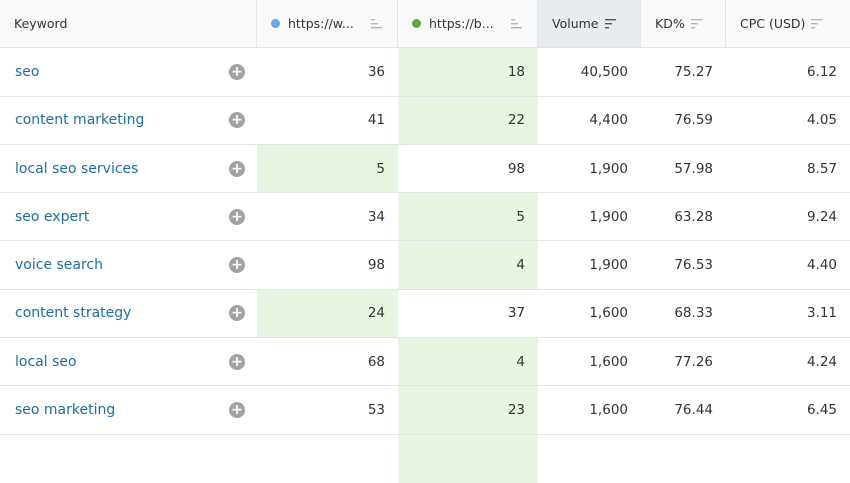 The image size is (850, 483). I want to click on column-header-volume: Volume, so click(589, 24).